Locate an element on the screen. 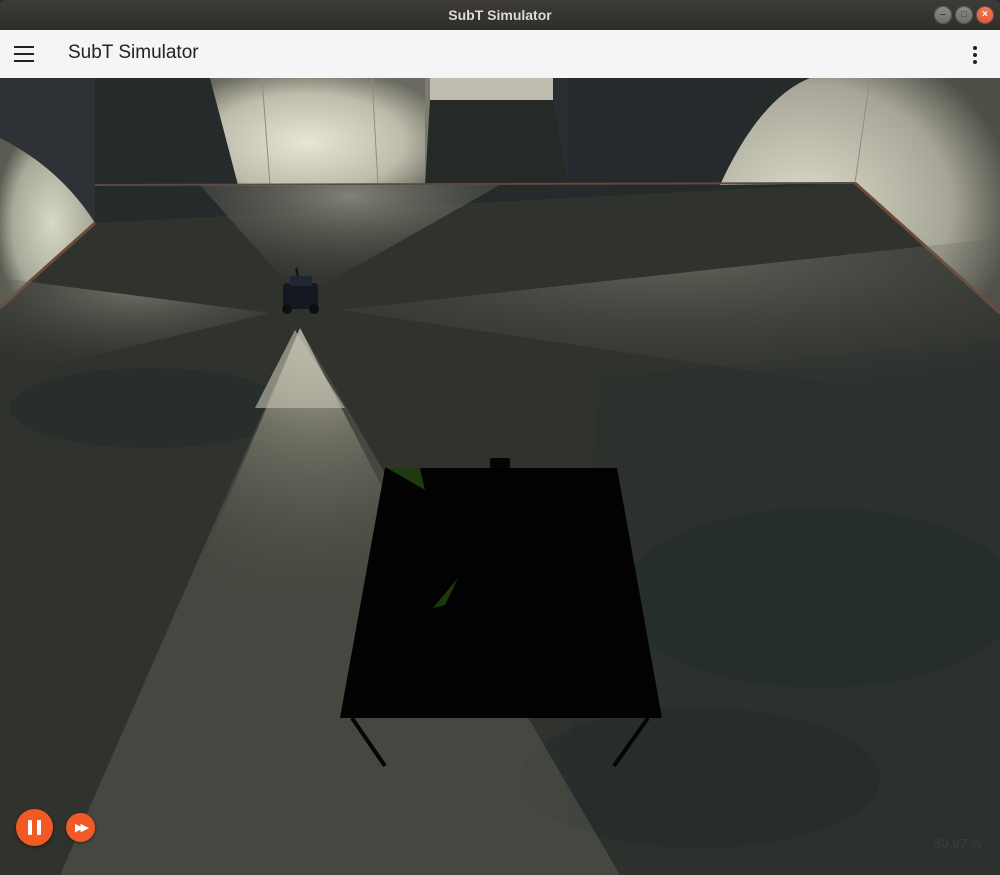  window-titlebar: SubT Simulator – □ × is located at coordinates (500, 15).